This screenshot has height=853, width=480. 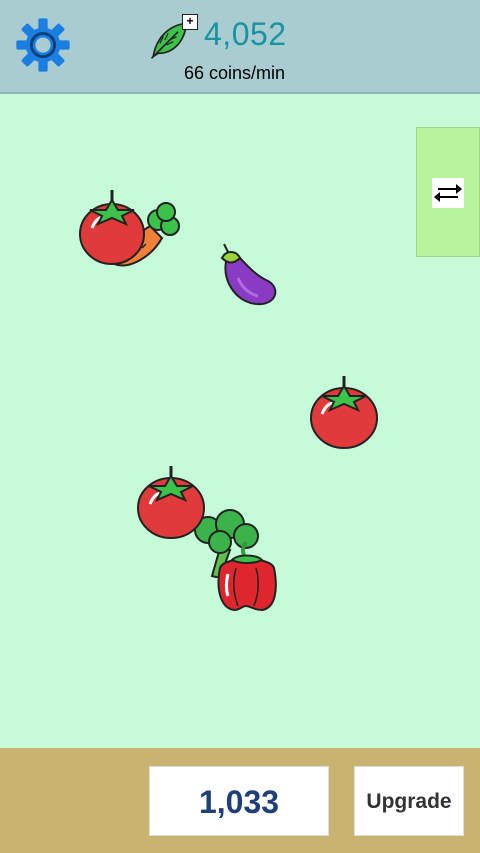 I want to click on coin-count: 4,052, so click(x=245, y=34).